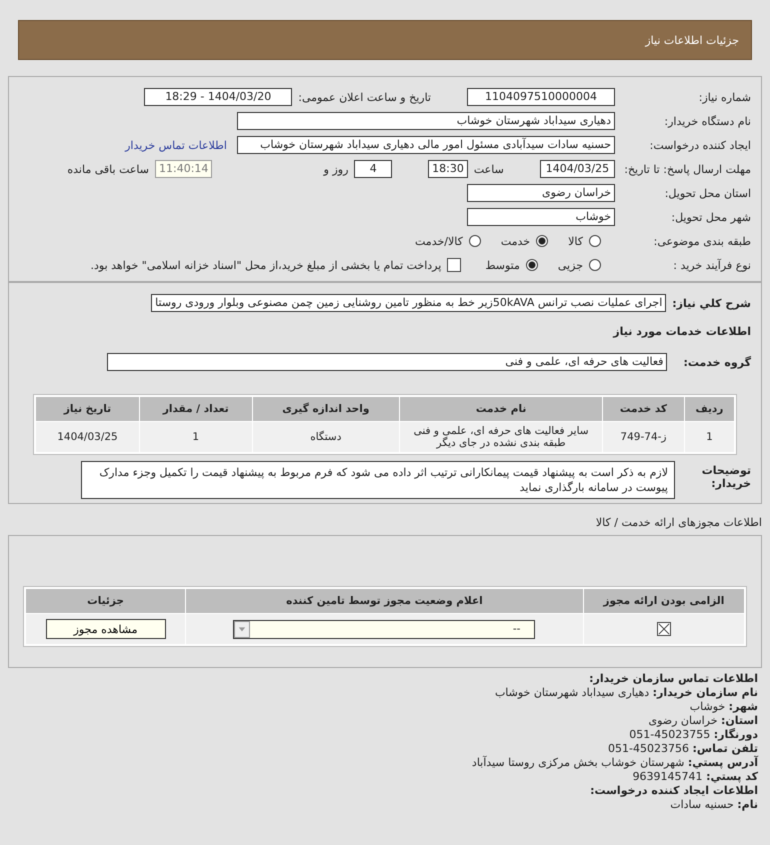  I want to click on field-label: مهلت ارسال پاسخ: تا تاریخ:, so click(687, 169).